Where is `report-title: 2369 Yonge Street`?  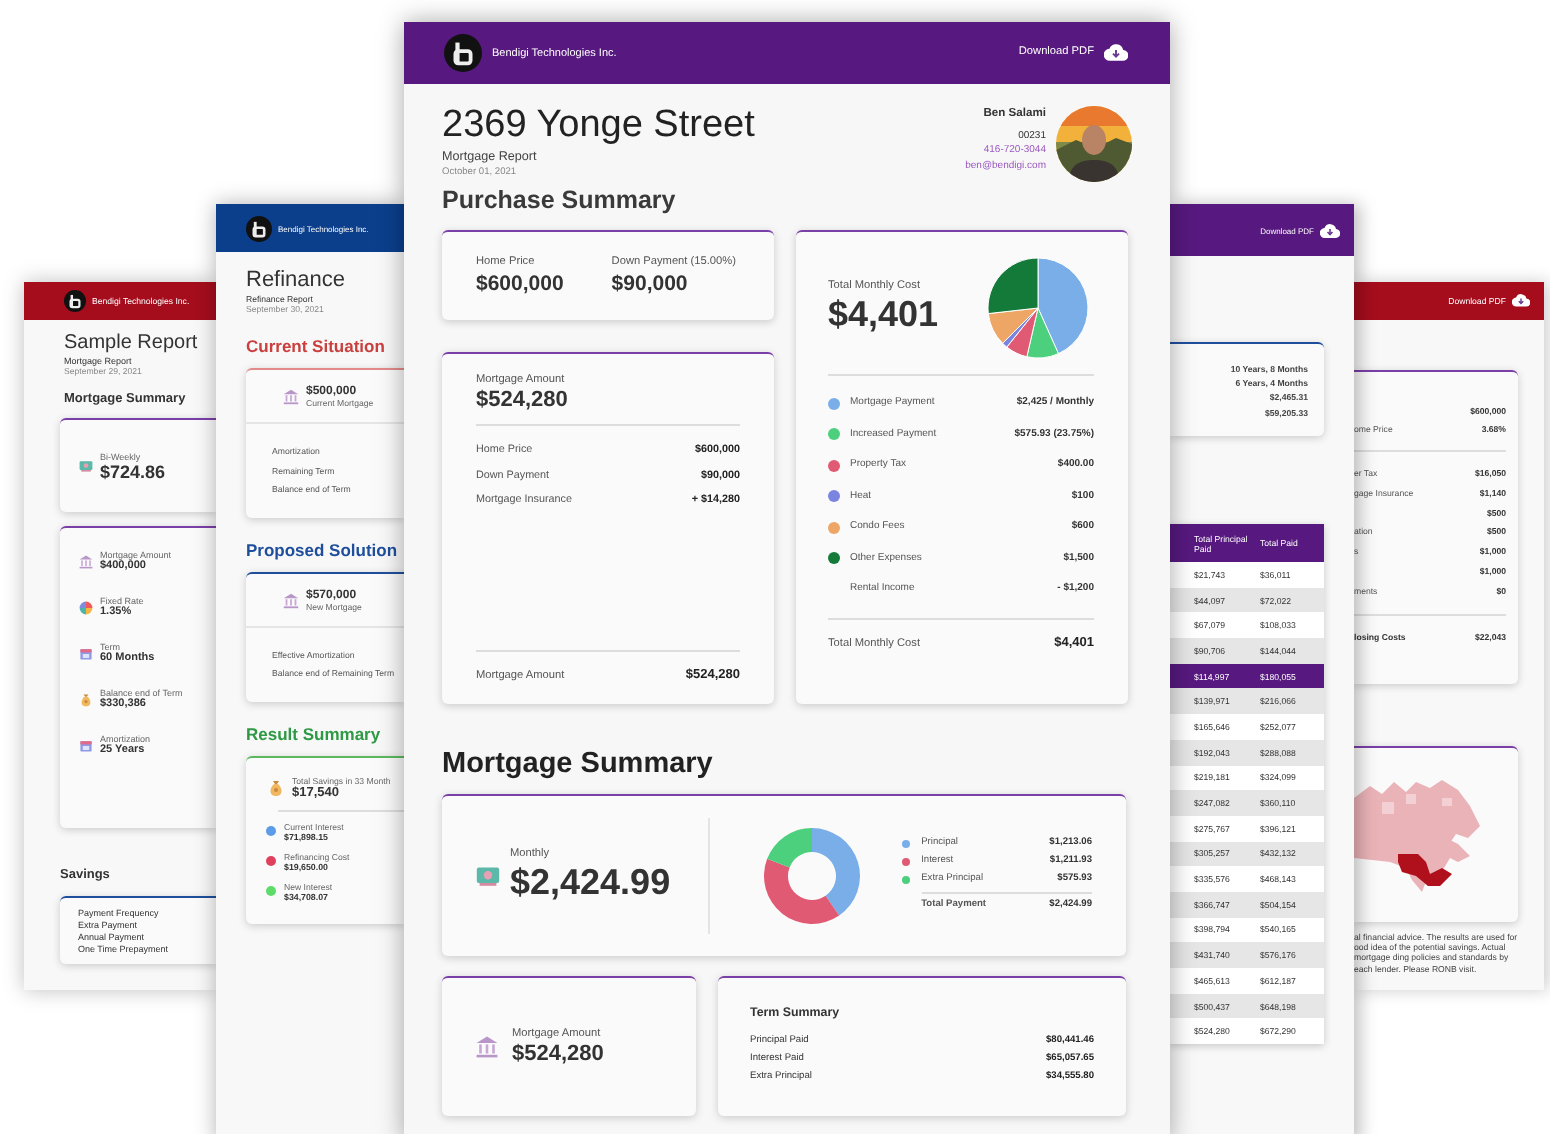
report-title: 2369 Yonge Street is located at coordinates (598, 126).